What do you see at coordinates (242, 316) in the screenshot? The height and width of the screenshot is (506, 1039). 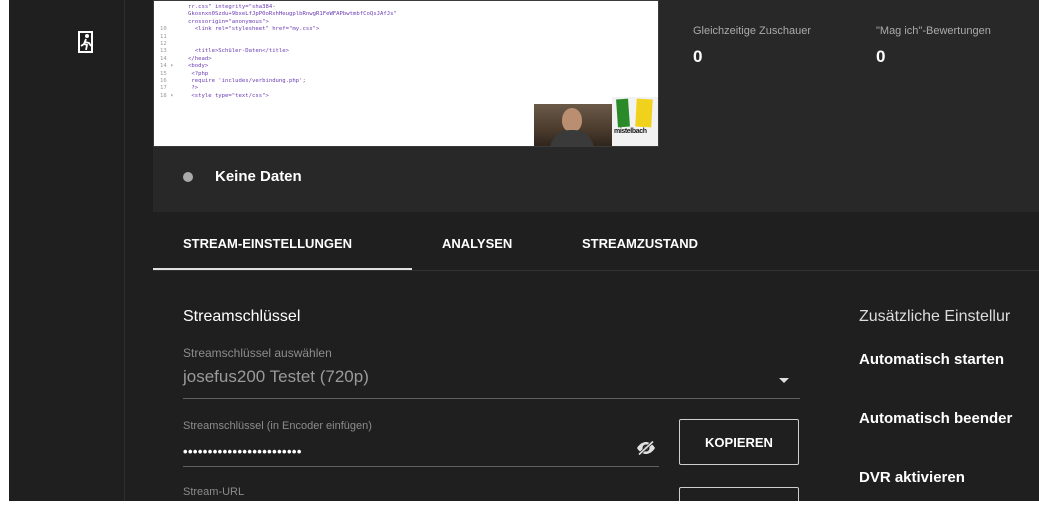 I see `stream-key-section-title: Streamschlüssel` at bounding box center [242, 316].